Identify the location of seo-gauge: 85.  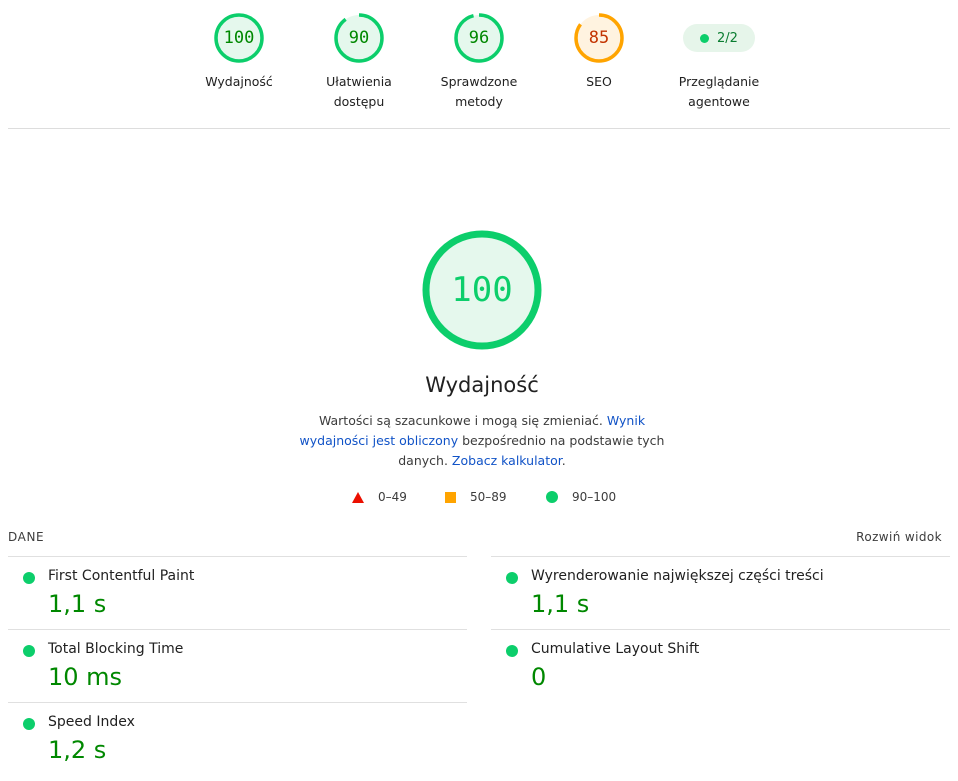
(599, 38).